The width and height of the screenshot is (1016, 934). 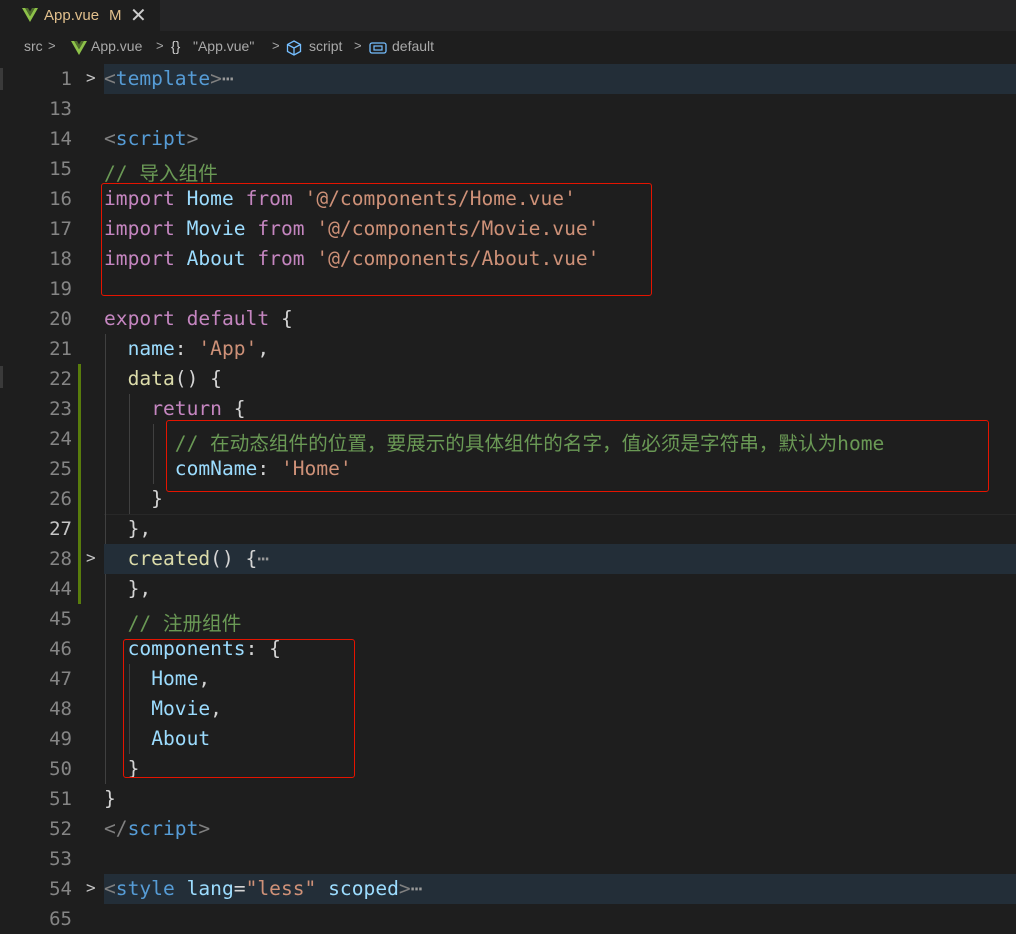 I want to click on line-number: 14, so click(x=60, y=139).